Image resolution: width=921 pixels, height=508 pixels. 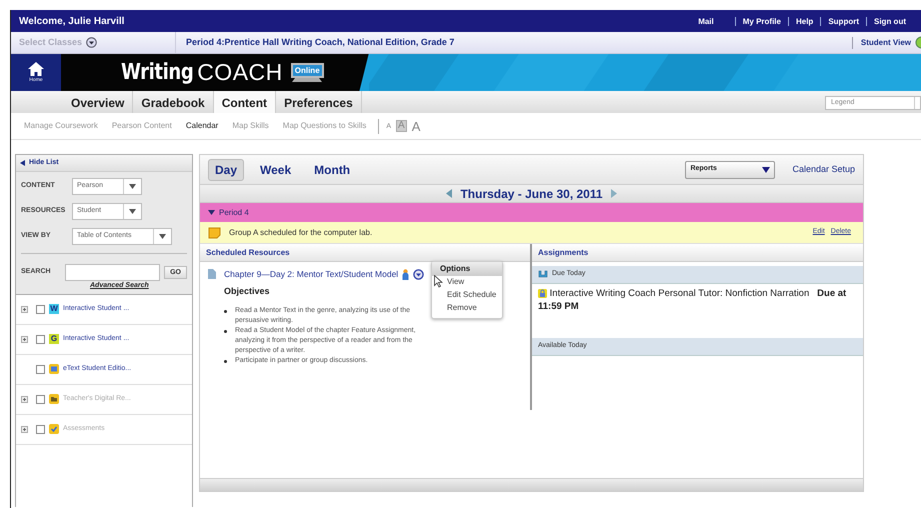 What do you see at coordinates (467, 282) in the screenshot?
I see `menu-item: View` at bounding box center [467, 282].